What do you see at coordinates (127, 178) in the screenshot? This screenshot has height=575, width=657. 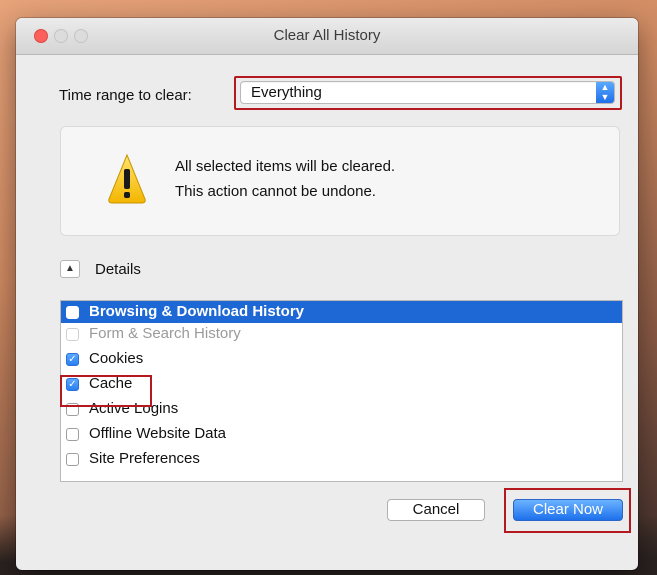 I see `warning-icon` at bounding box center [127, 178].